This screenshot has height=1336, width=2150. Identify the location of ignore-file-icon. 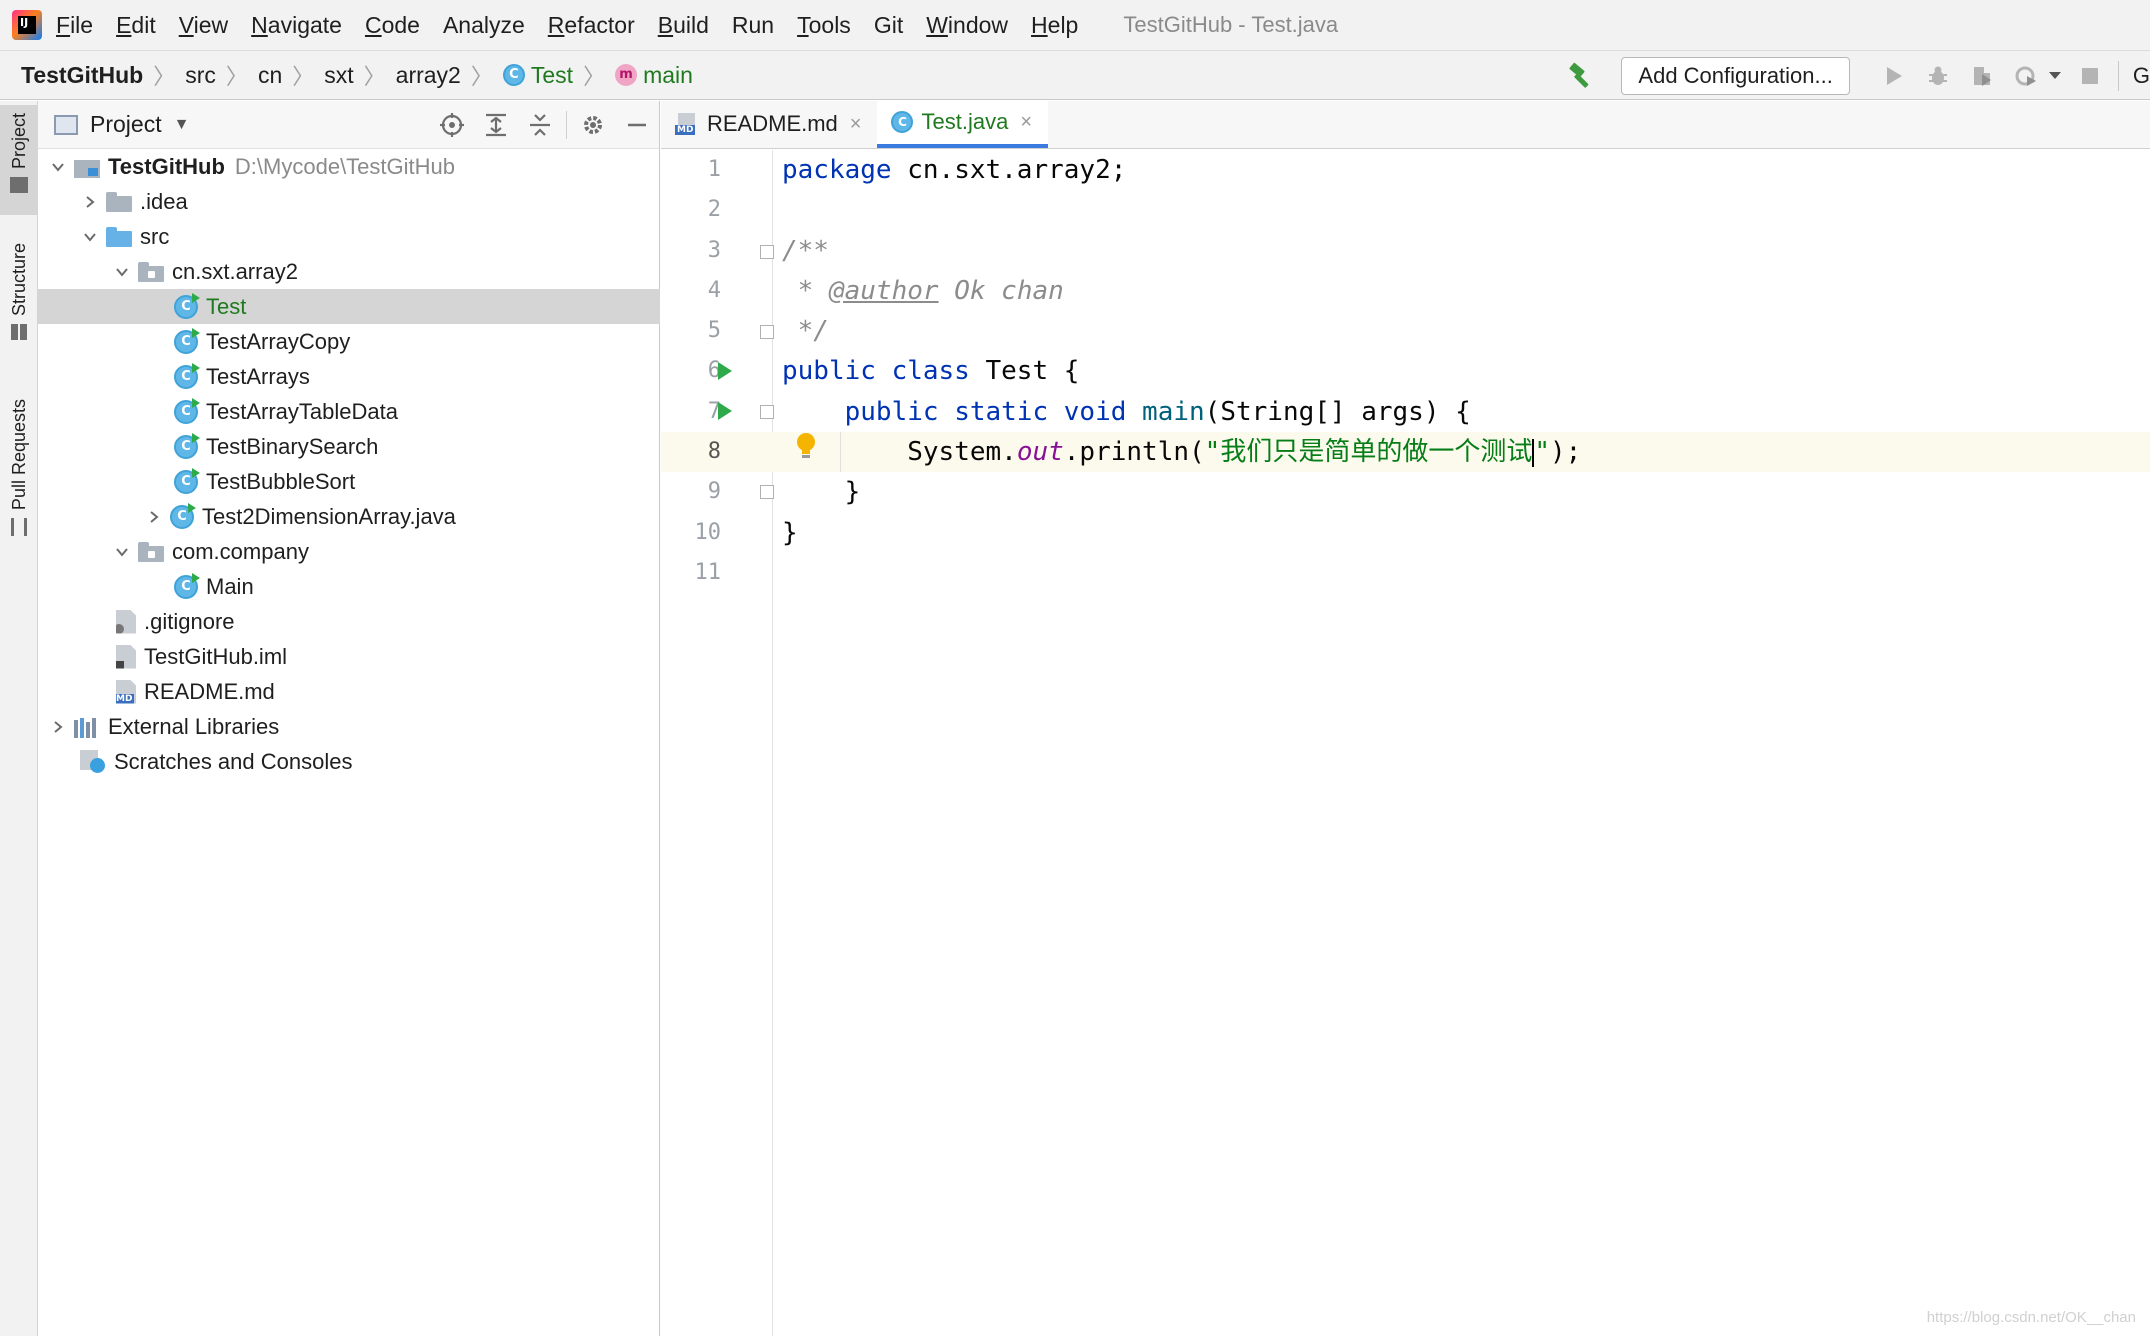
(126, 621).